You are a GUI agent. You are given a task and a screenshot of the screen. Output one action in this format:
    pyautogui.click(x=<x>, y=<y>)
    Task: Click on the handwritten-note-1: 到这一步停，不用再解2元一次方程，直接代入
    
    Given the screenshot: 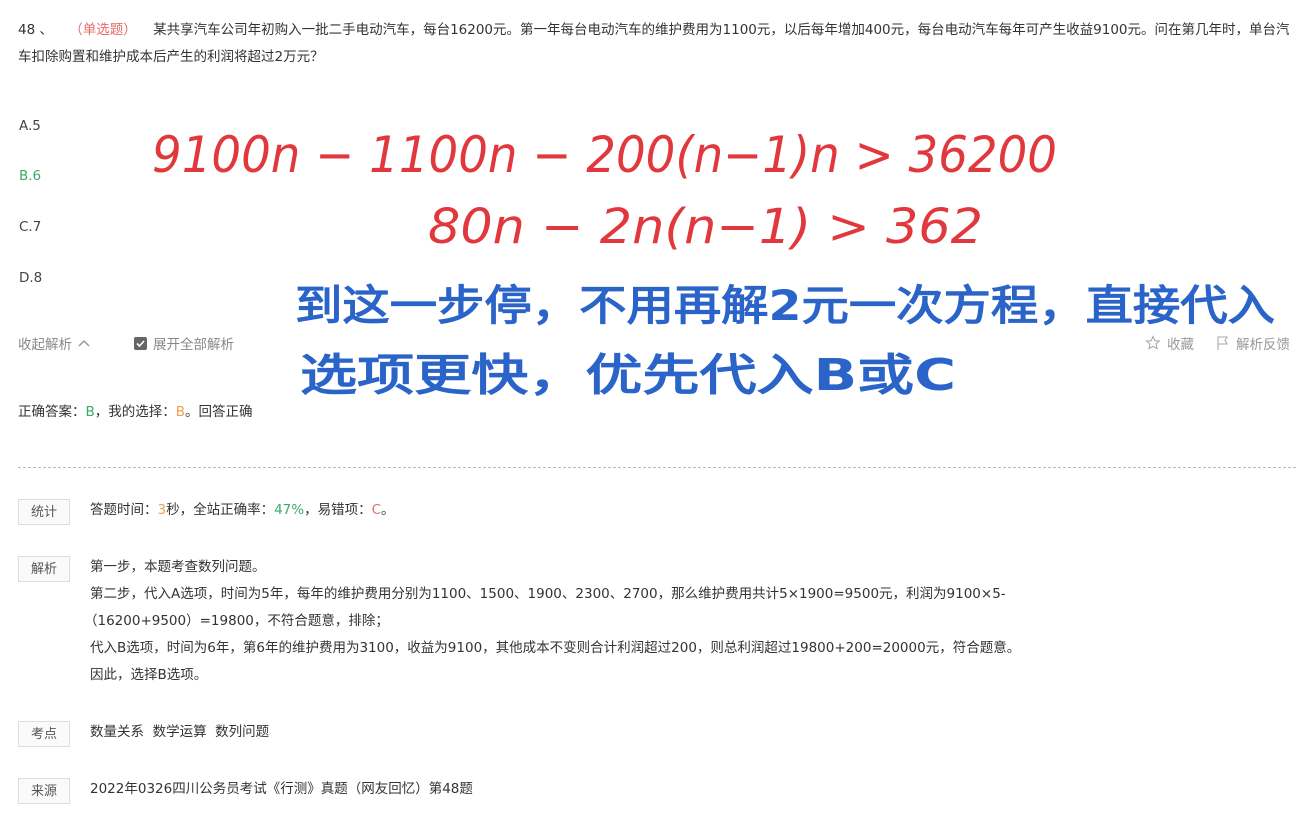 What is the action you would take?
    pyautogui.click(x=785, y=305)
    